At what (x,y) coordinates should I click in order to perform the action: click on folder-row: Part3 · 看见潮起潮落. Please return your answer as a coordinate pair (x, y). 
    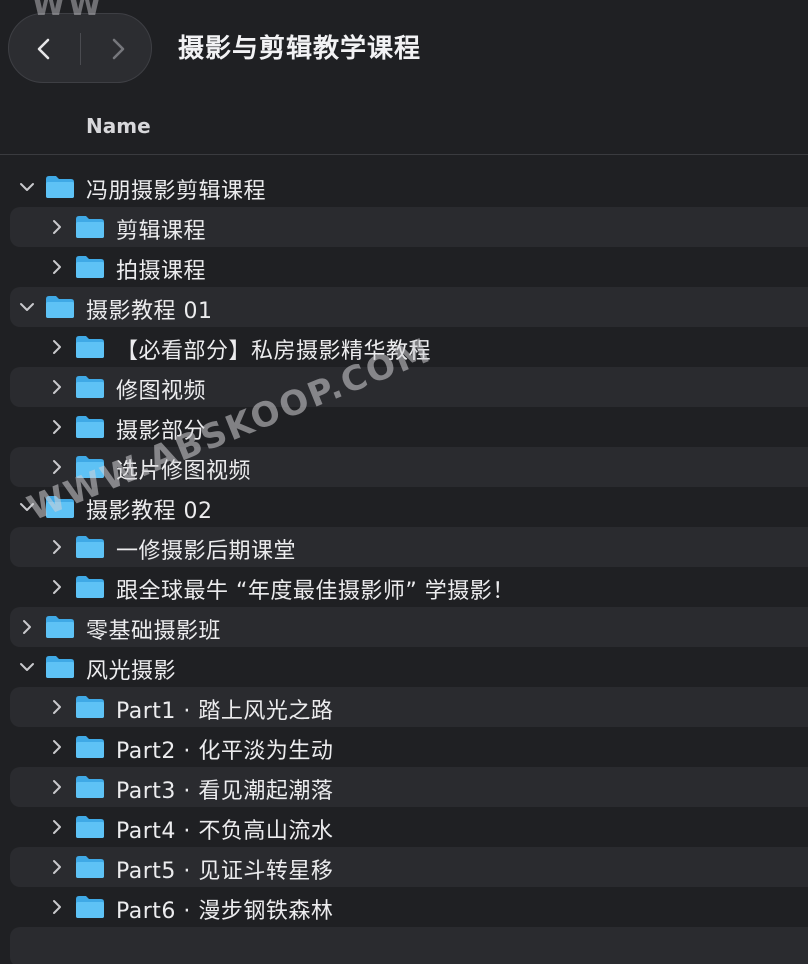
    Looking at the image, I should click on (404, 787).